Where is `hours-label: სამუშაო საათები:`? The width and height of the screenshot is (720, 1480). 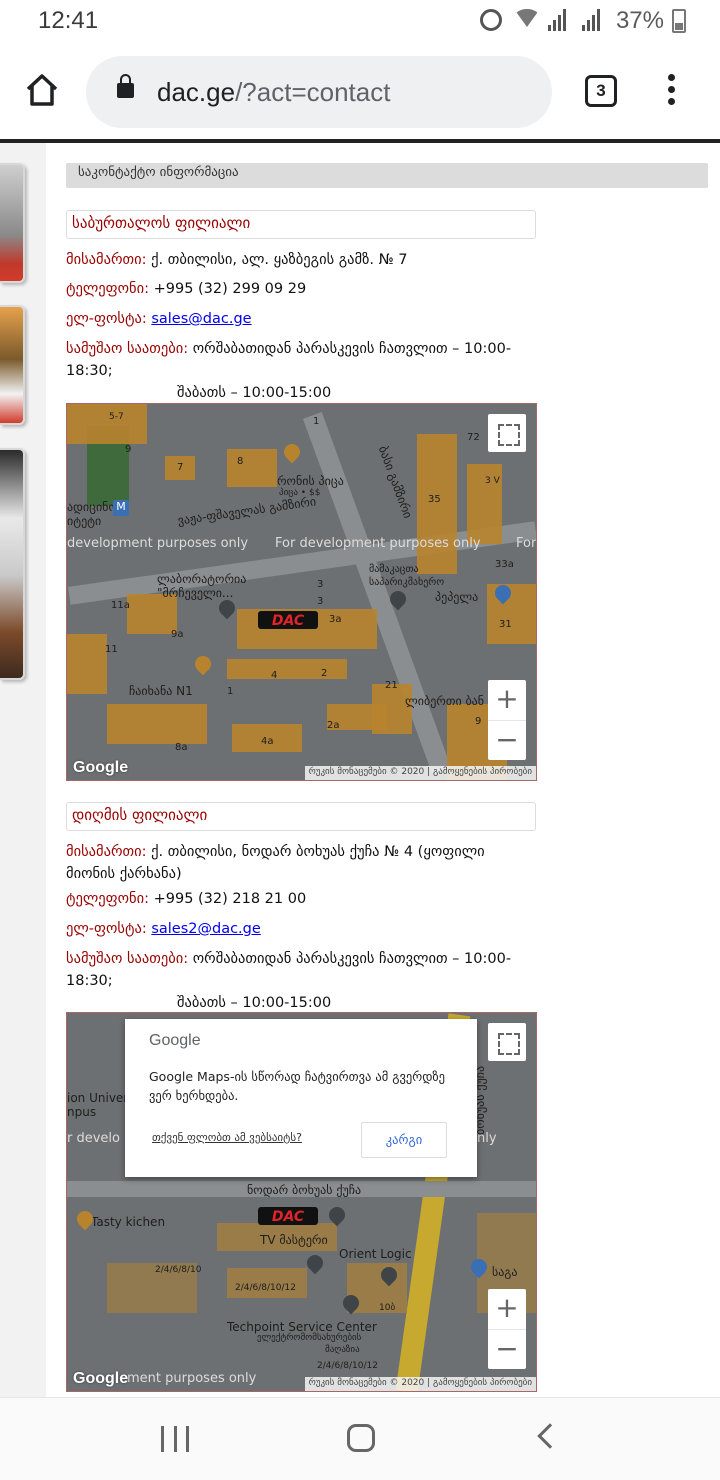
hours-label: სამუშაო საათები: is located at coordinates (127, 349).